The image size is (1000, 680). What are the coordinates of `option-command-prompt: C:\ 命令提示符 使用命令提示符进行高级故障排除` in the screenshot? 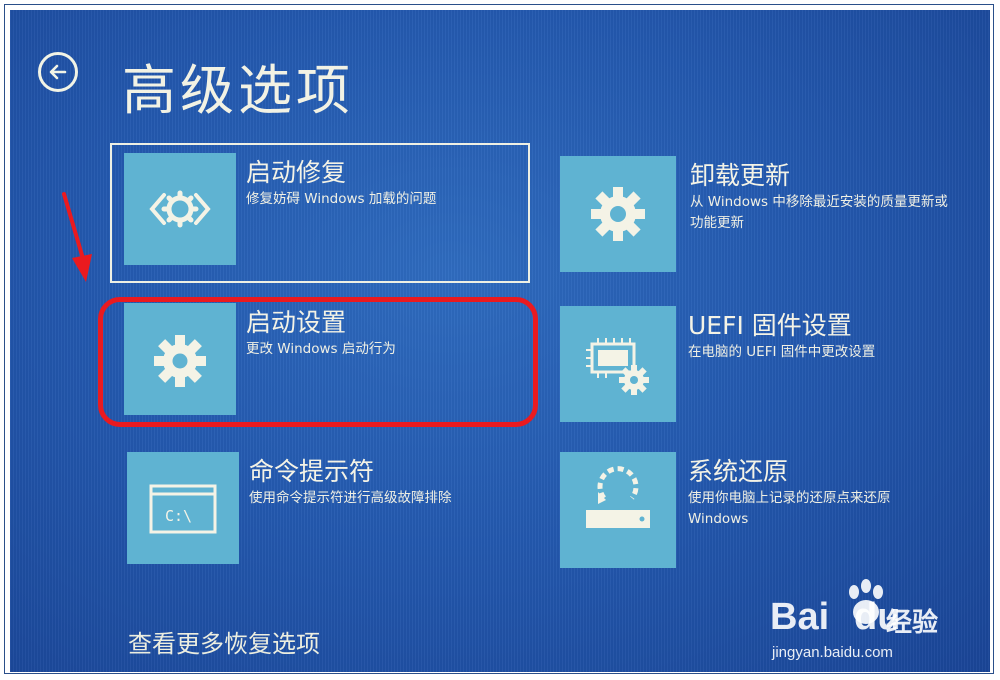 It's located at (323, 507).